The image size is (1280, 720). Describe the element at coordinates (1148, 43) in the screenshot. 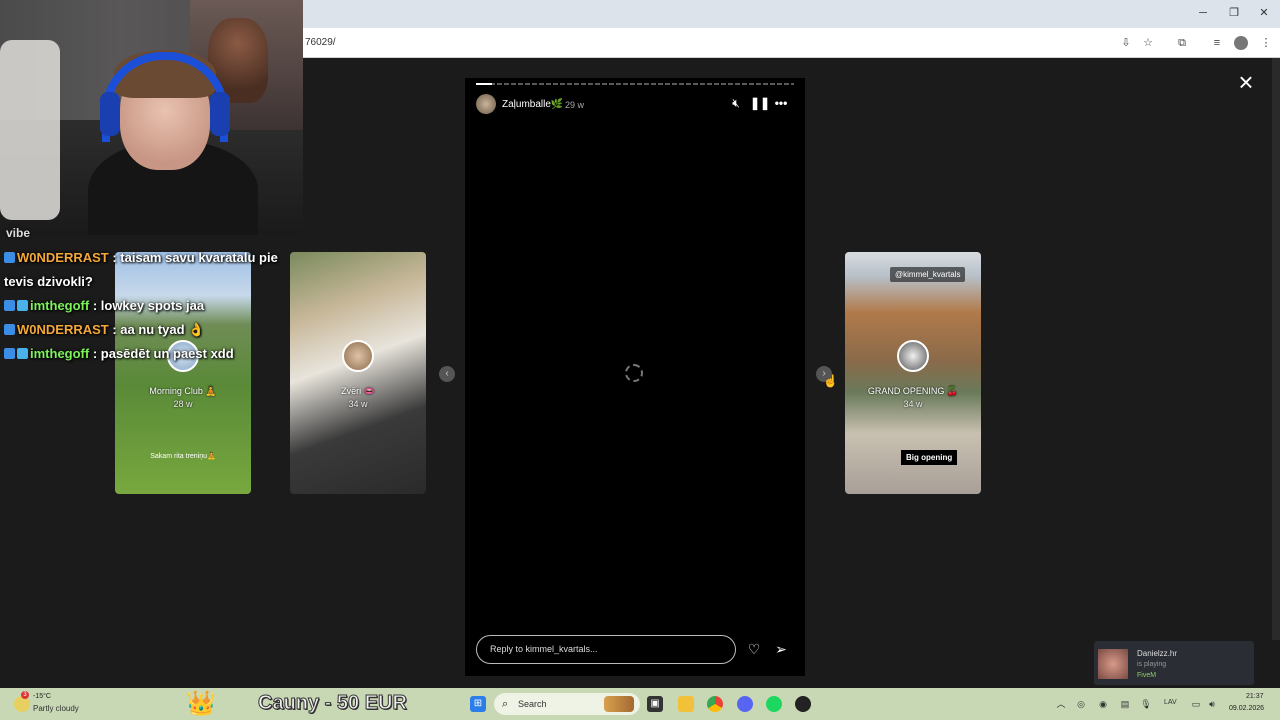

I see `bookmark-star-icon: ☆` at that location.